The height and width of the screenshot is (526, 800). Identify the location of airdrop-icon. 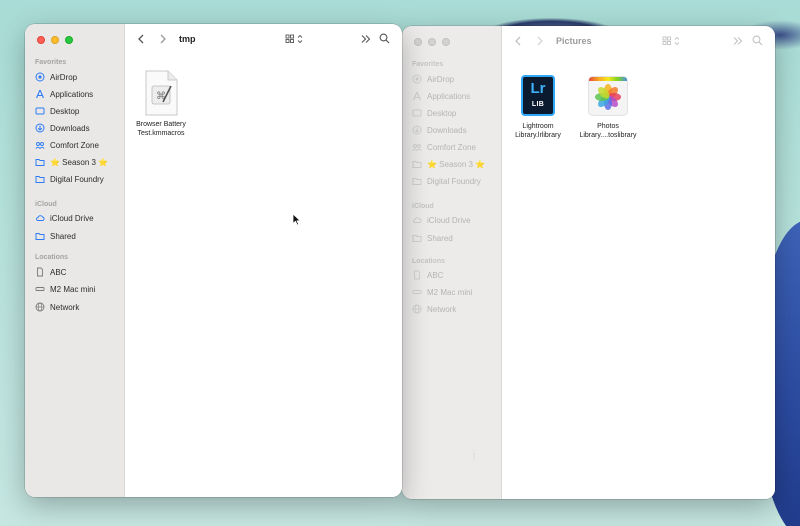
(40, 77).